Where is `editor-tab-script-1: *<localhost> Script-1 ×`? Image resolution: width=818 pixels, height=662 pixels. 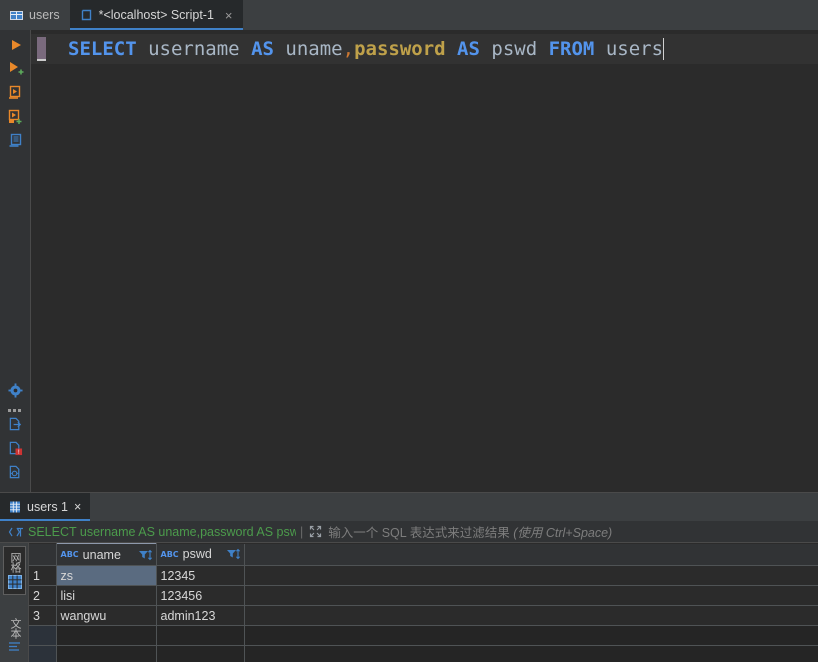
editor-tab-script-1: *<localhost> Script-1 × is located at coordinates (156, 15).